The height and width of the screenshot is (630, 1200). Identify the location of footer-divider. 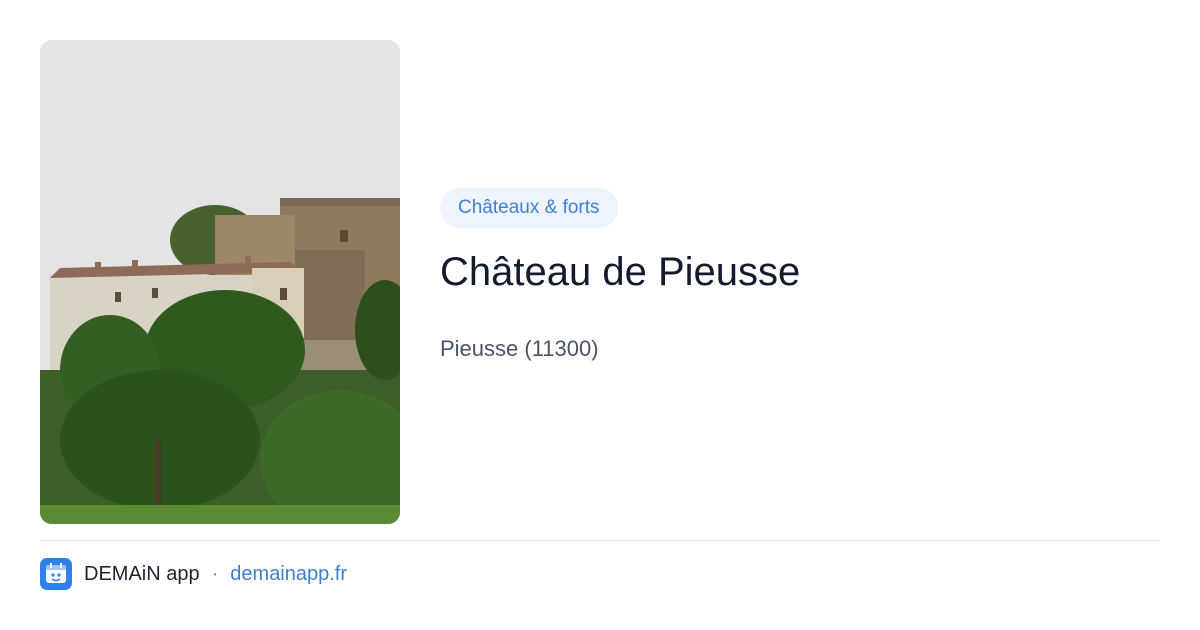
(600, 540).